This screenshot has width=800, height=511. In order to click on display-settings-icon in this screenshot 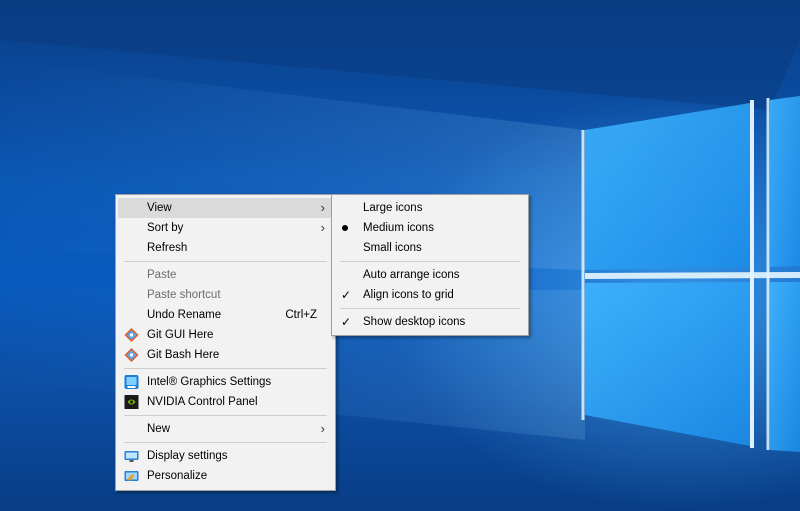, I will do `click(131, 456)`.